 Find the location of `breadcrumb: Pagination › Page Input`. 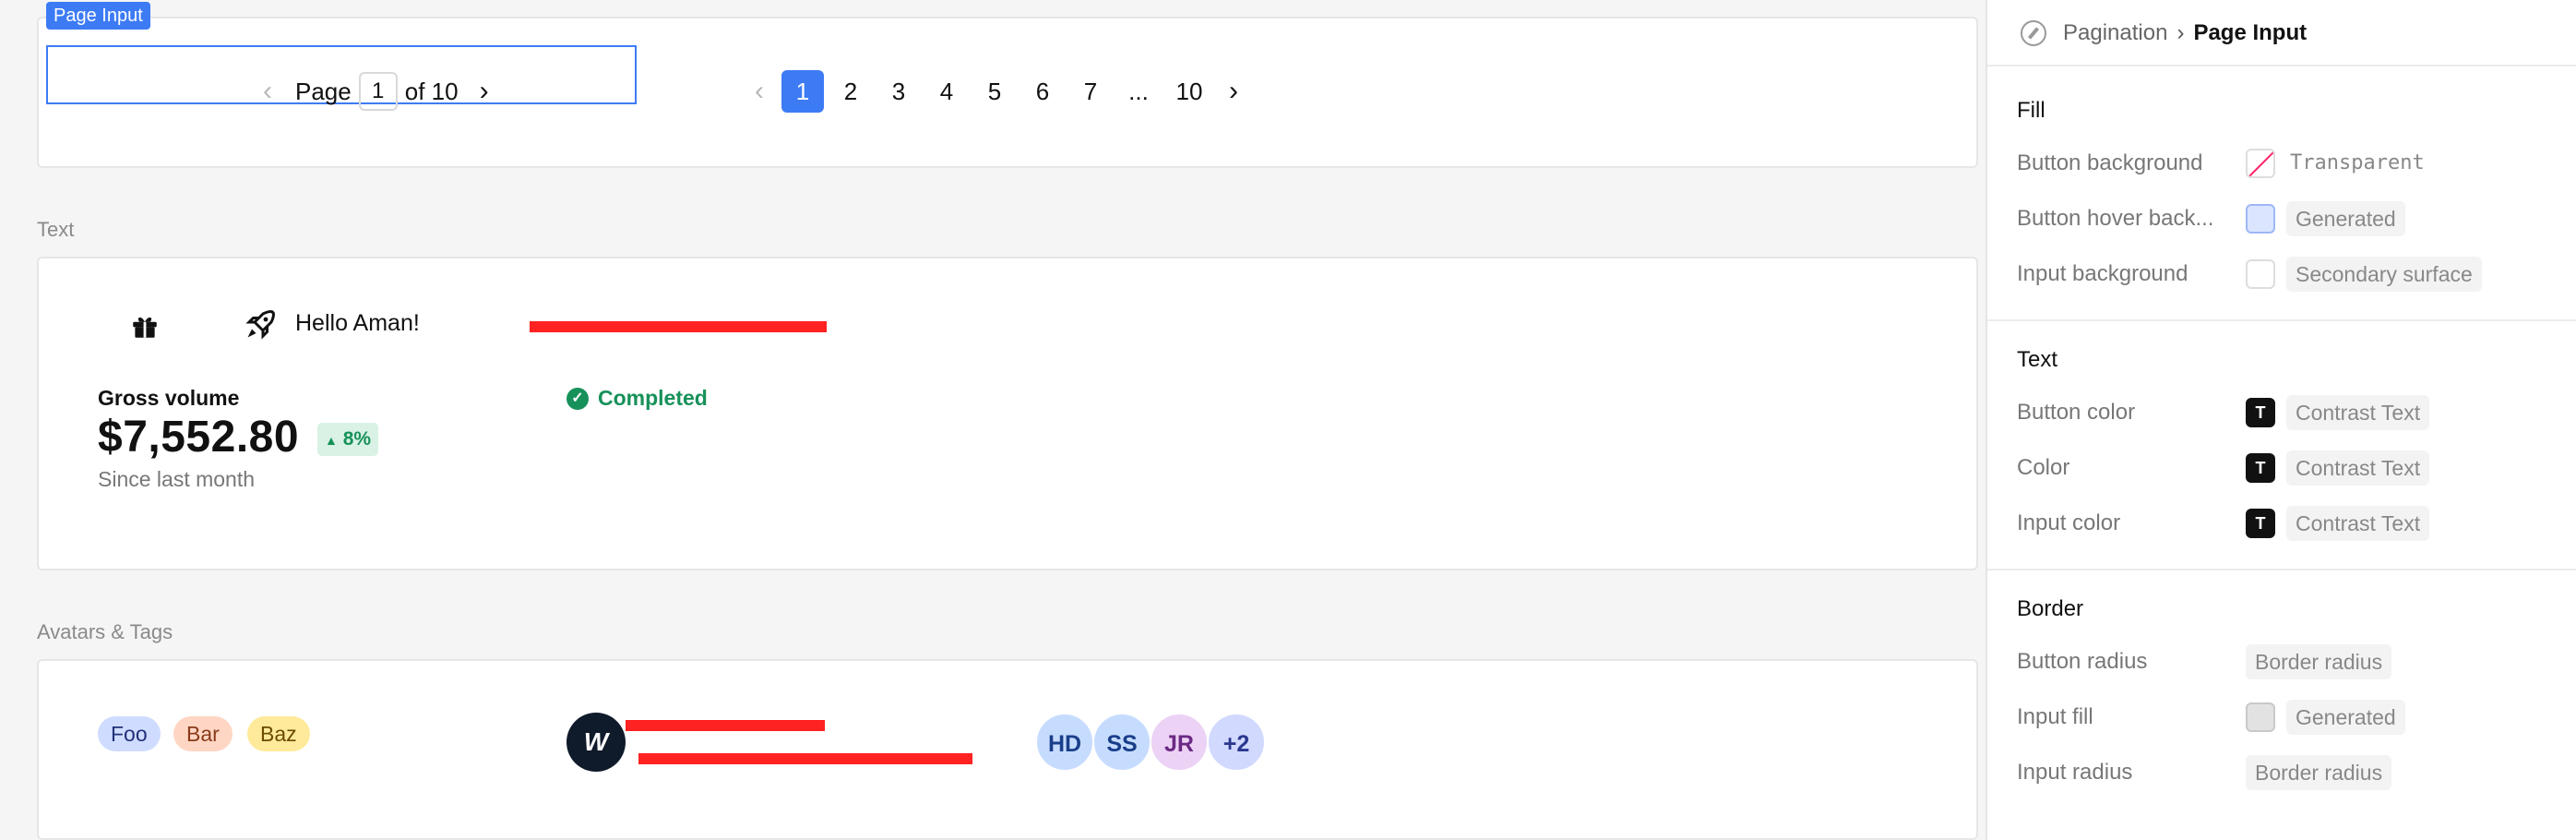

breadcrumb: Pagination › Page Input is located at coordinates (2164, 33).